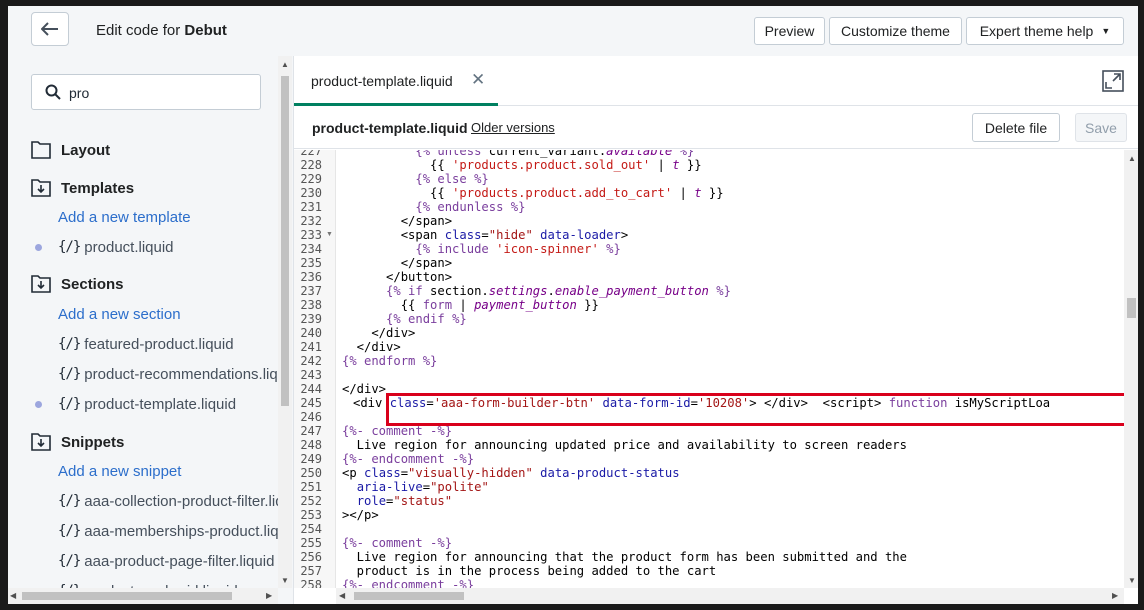  What do you see at coordinates (382, 81) in the screenshot?
I see `tab-label: product-template.liquid` at bounding box center [382, 81].